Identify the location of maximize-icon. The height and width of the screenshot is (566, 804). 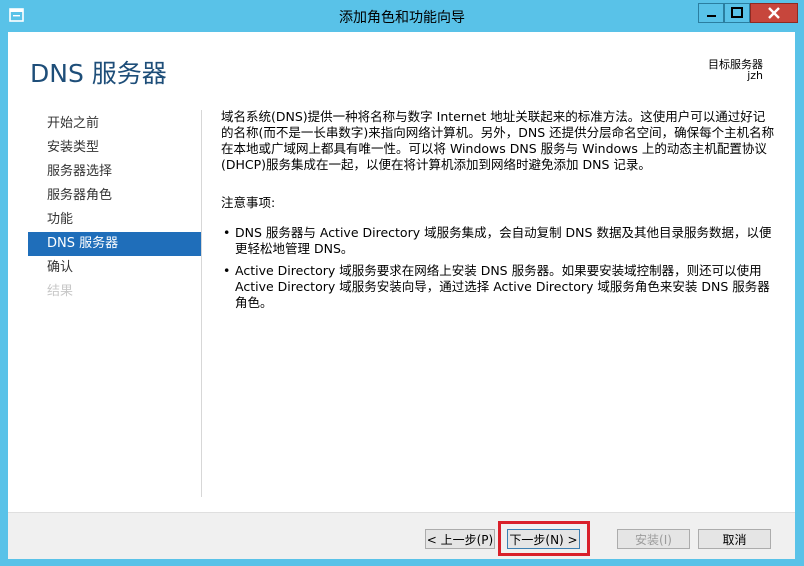
(737, 12).